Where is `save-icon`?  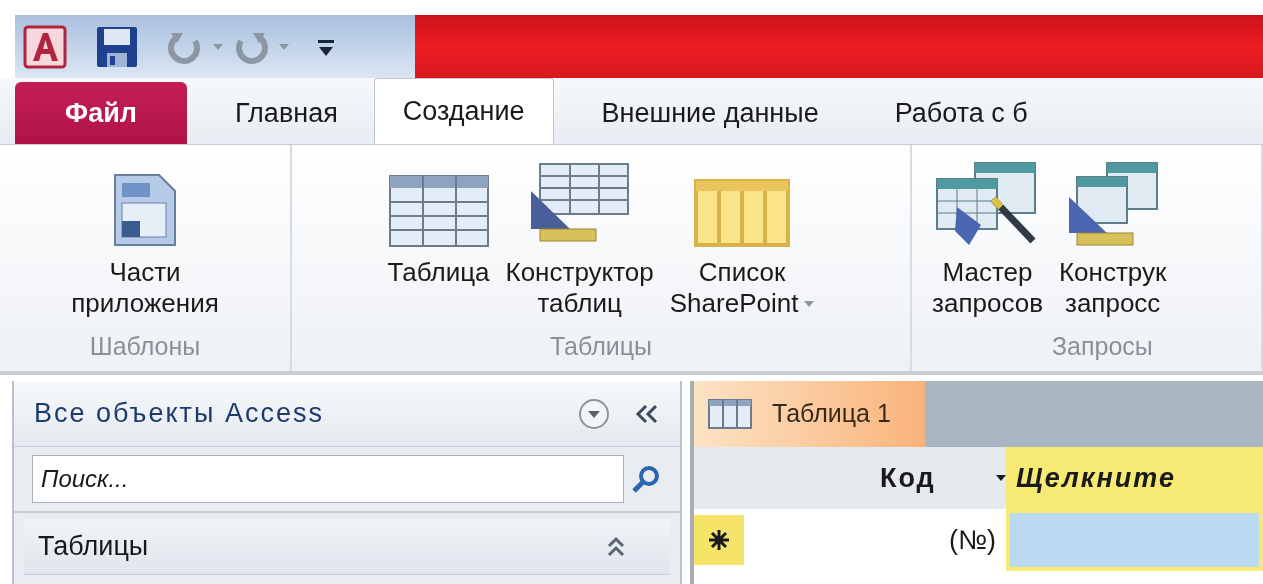
save-icon is located at coordinates (117, 46).